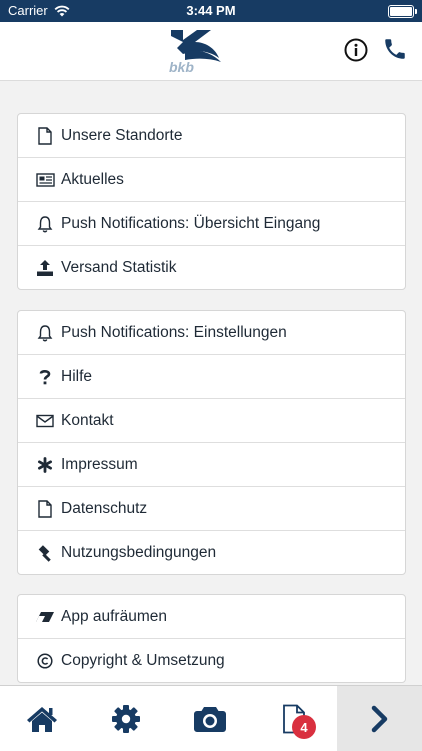  What do you see at coordinates (211, 377) in the screenshot?
I see `menu-item-hilfe: Hilfe` at bounding box center [211, 377].